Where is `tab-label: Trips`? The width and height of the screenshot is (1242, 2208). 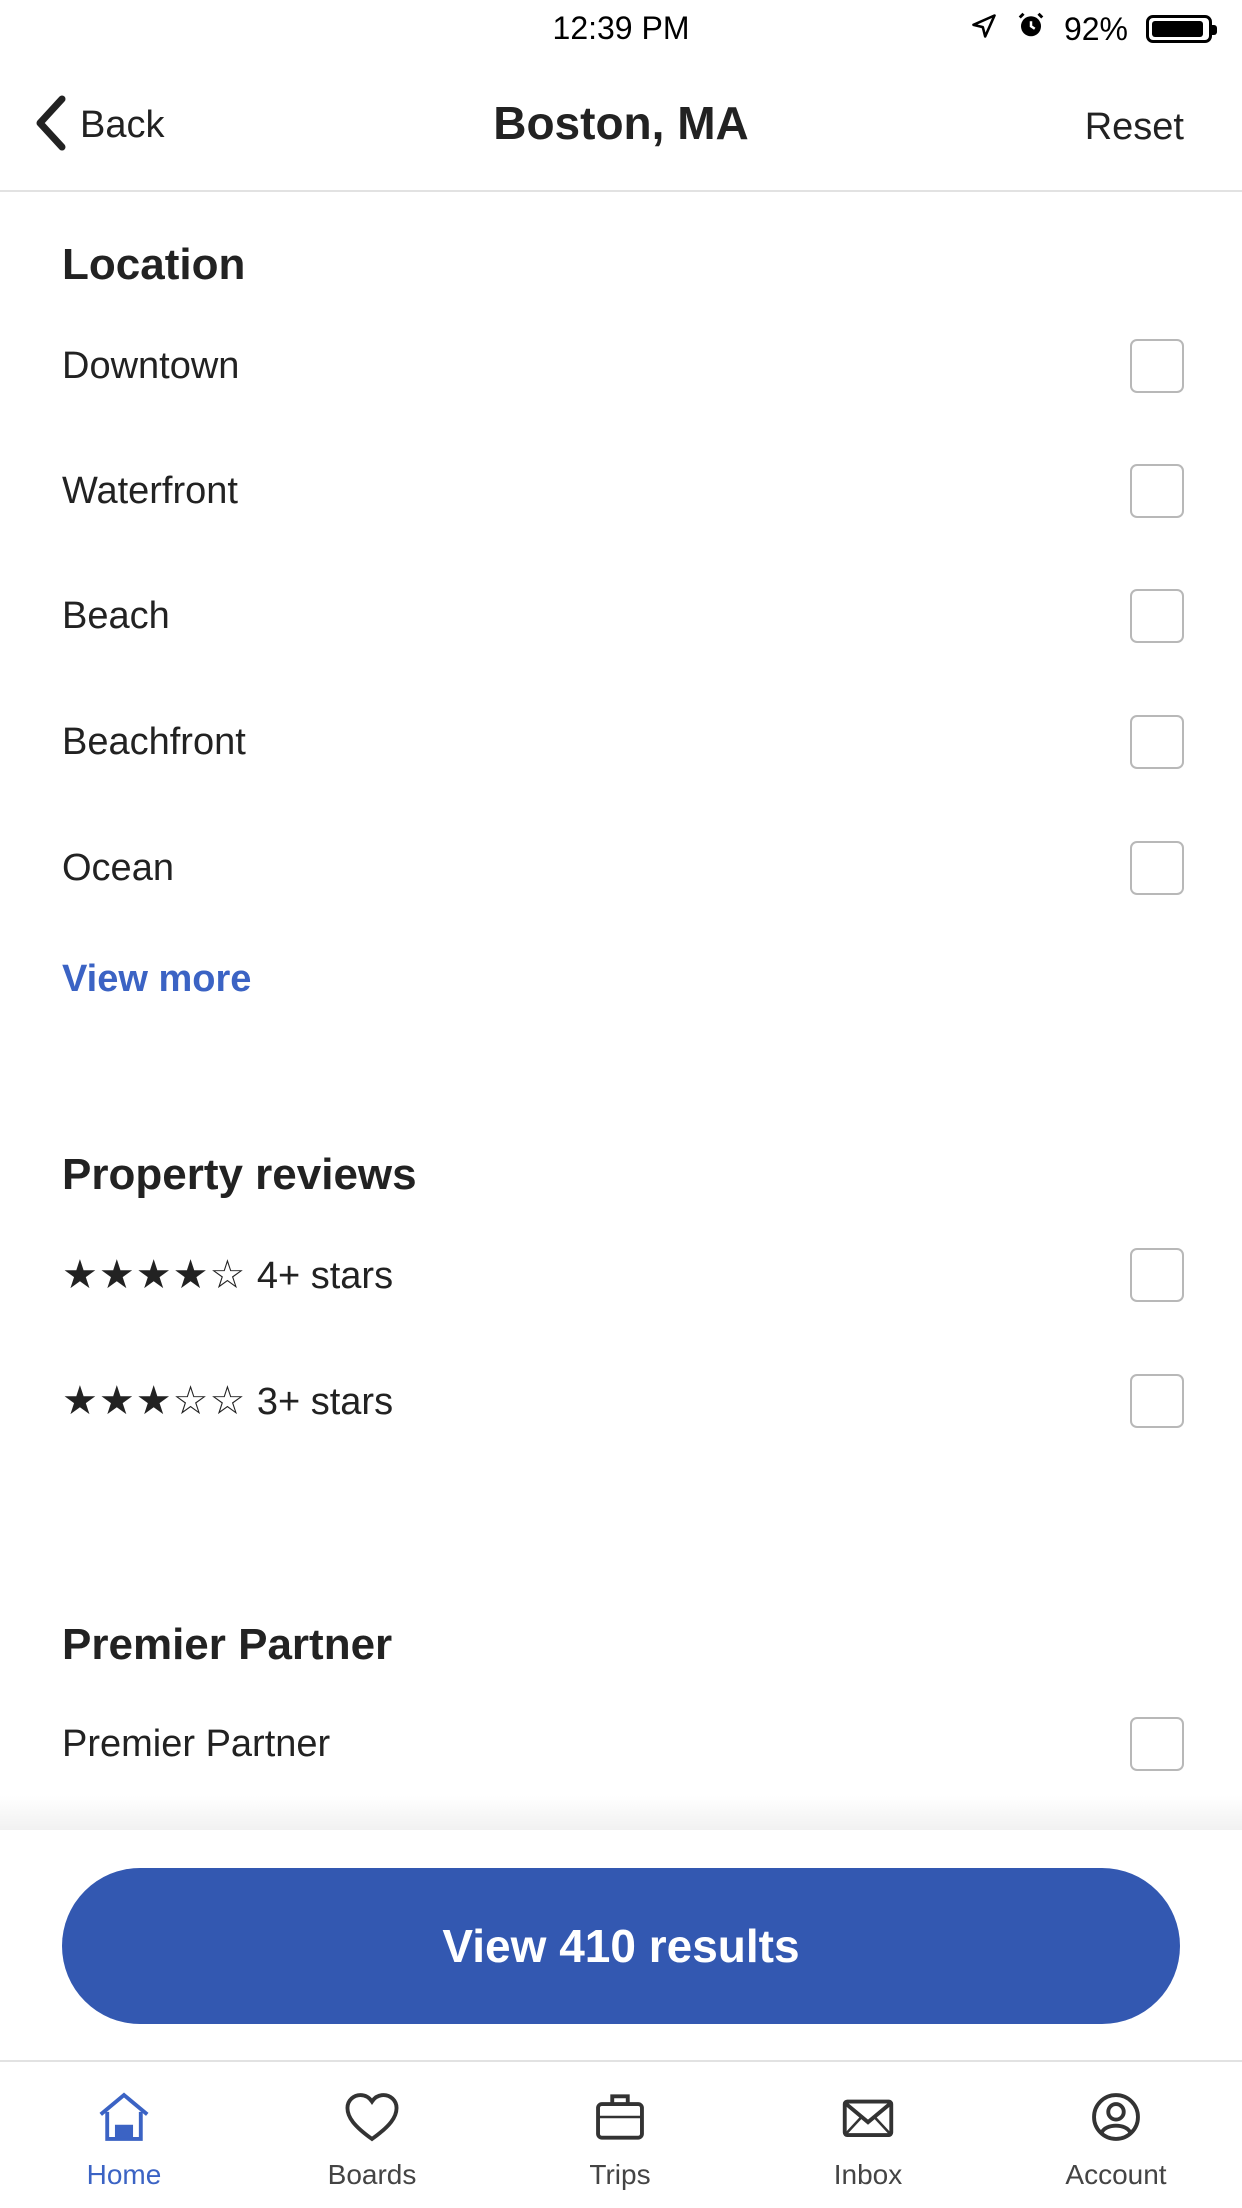 tab-label: Trips is located at coordinates (620, 2174).